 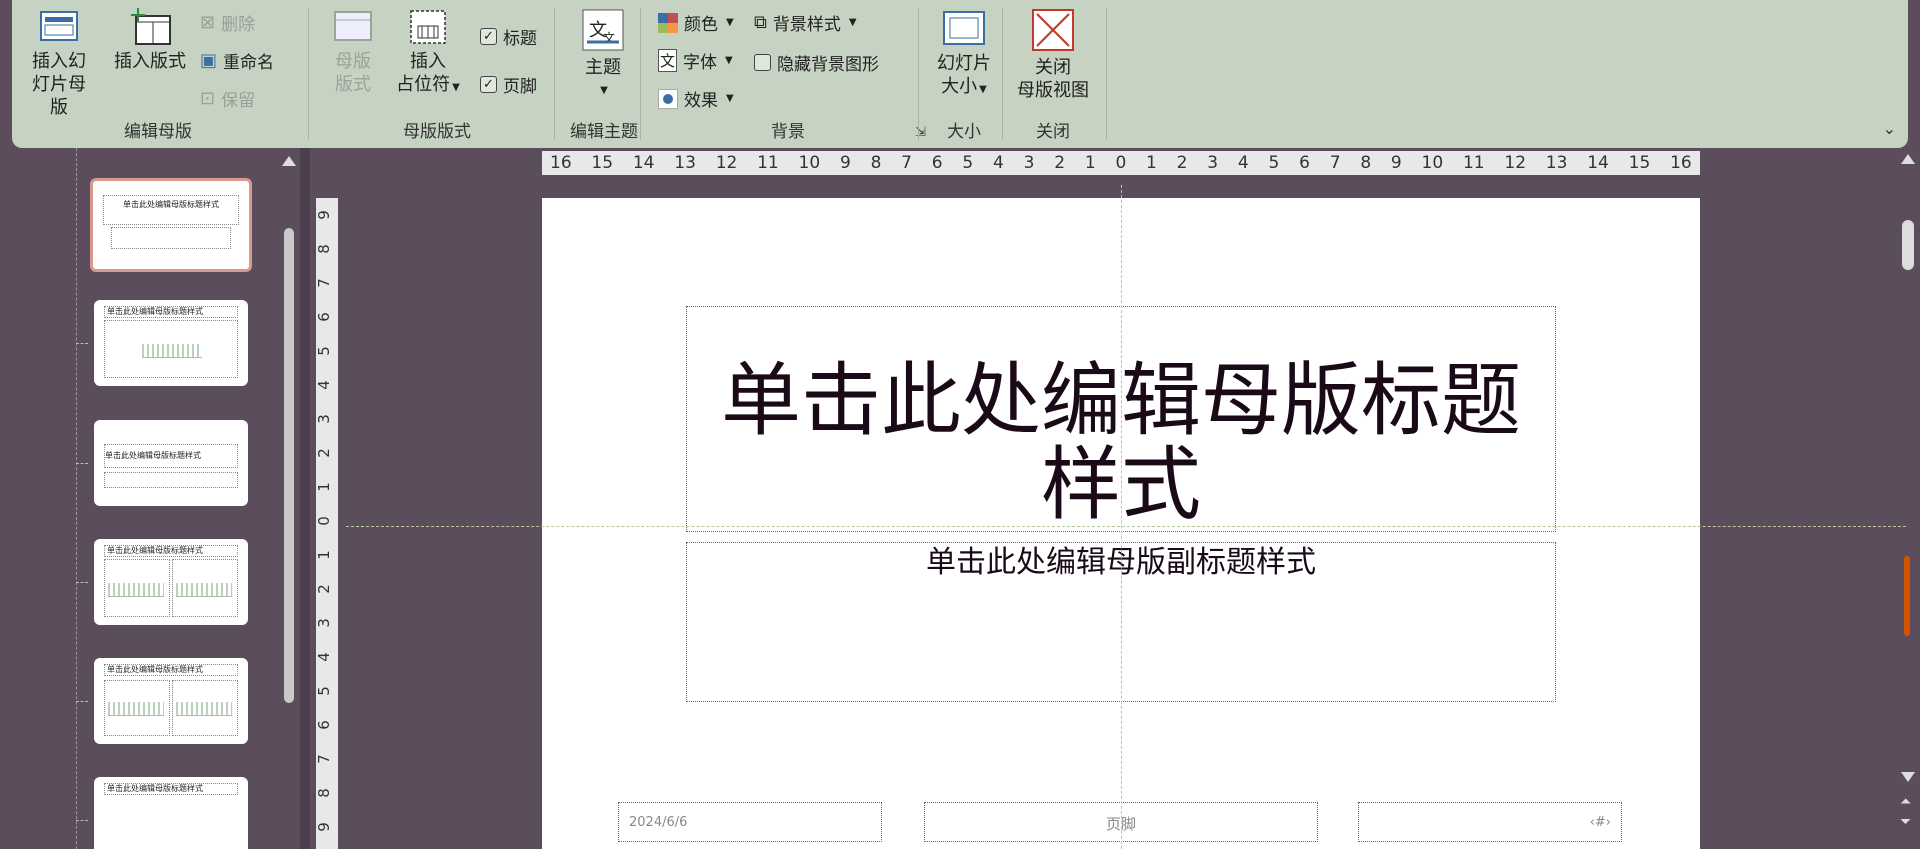 I want to click on close-master-view-button: 关闭 母版视图, so click(x=1053, y=55).